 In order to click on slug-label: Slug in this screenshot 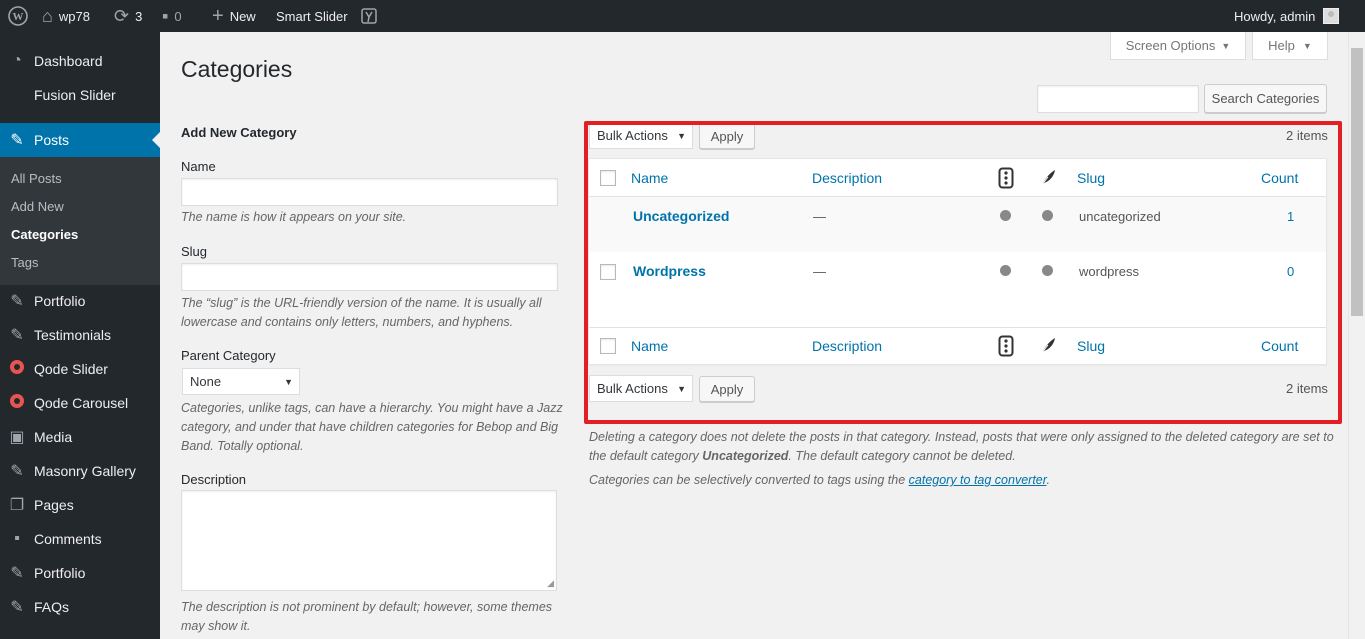, I will do `click(194, 251)`.